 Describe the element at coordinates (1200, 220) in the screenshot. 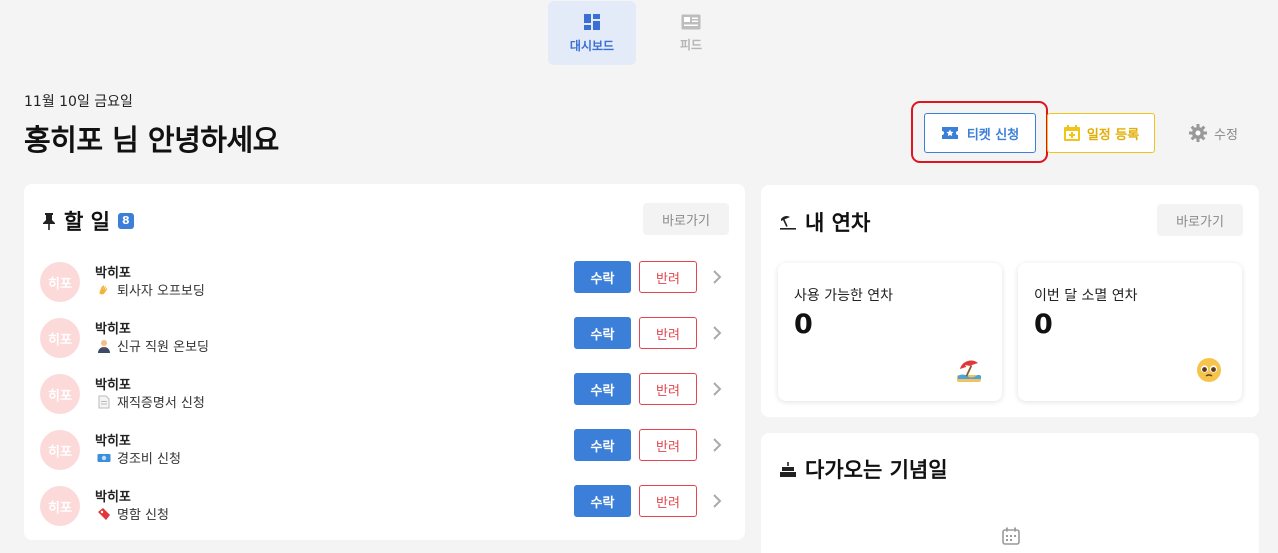

I see `leave-goto-button: 바로가기` at that location.